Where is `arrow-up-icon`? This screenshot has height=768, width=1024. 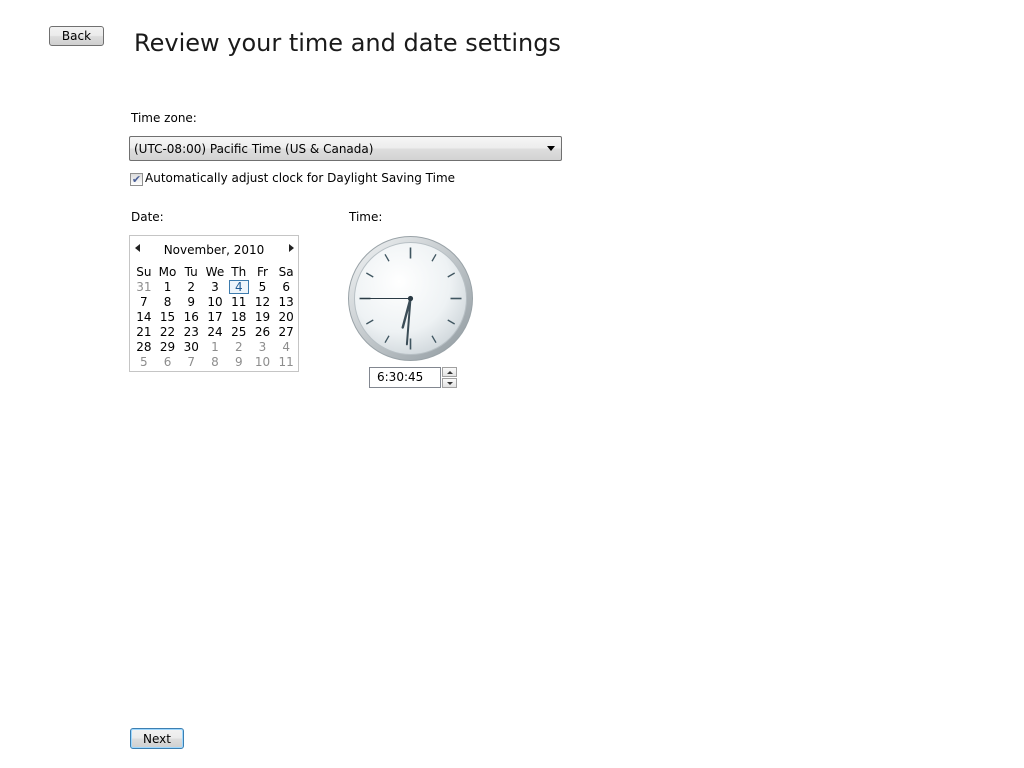
arrow-up-icon is located at coordinates (449, 372).